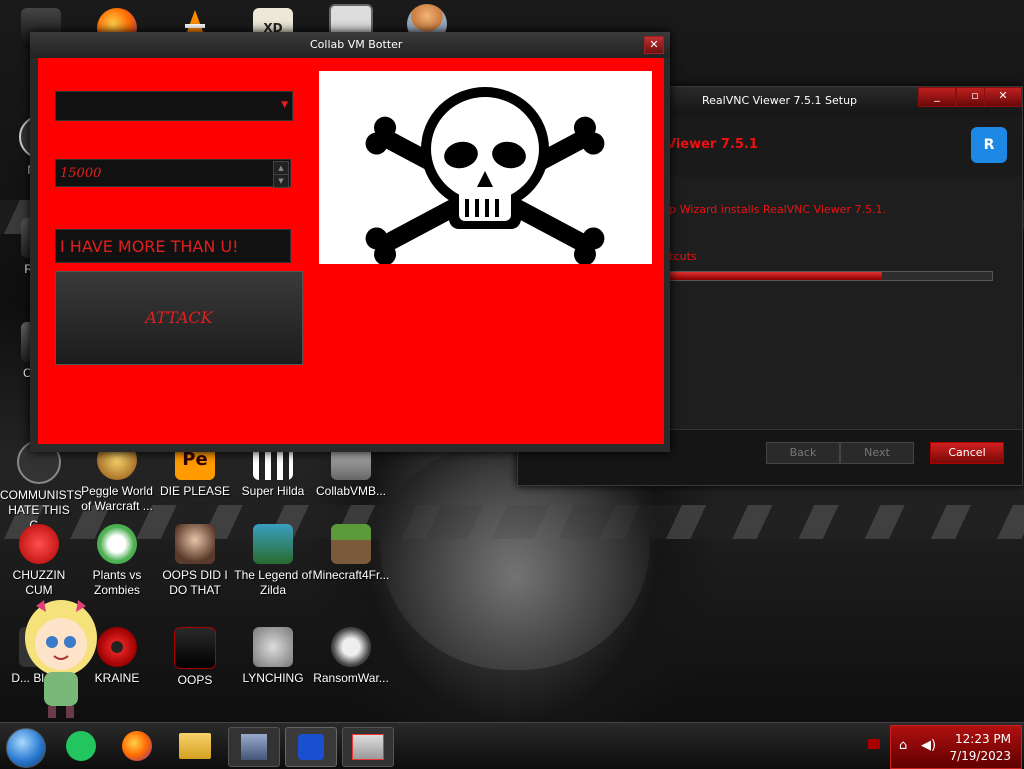 The image size is (1024, 769). What do you see at coordinates (174, 106) in the screenshot?
I see `target-dropdown: ▼` at bounding box center [174, 106].